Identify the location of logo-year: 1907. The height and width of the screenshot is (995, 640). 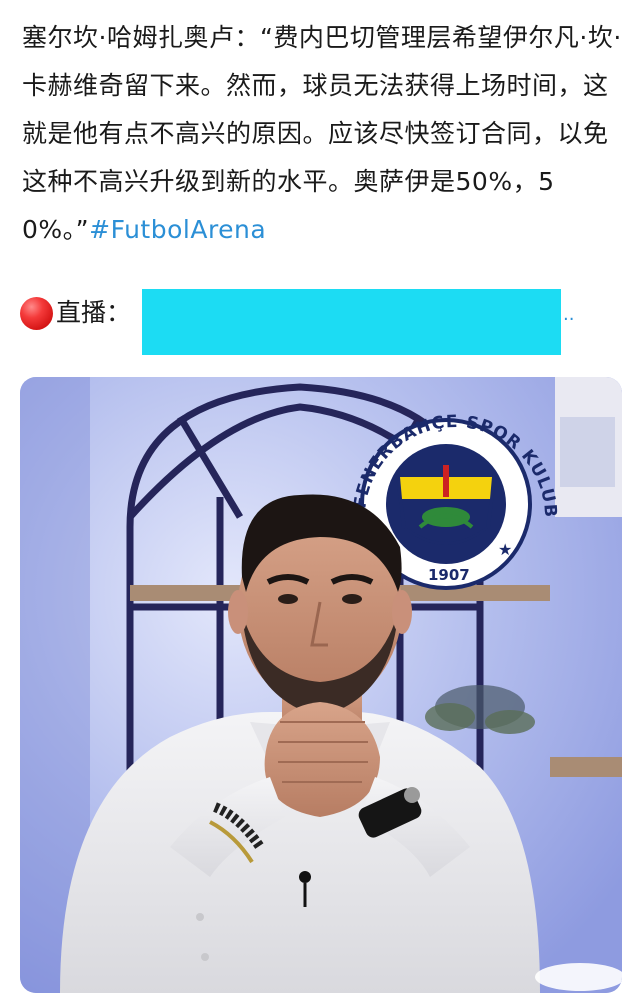
(449, 575).